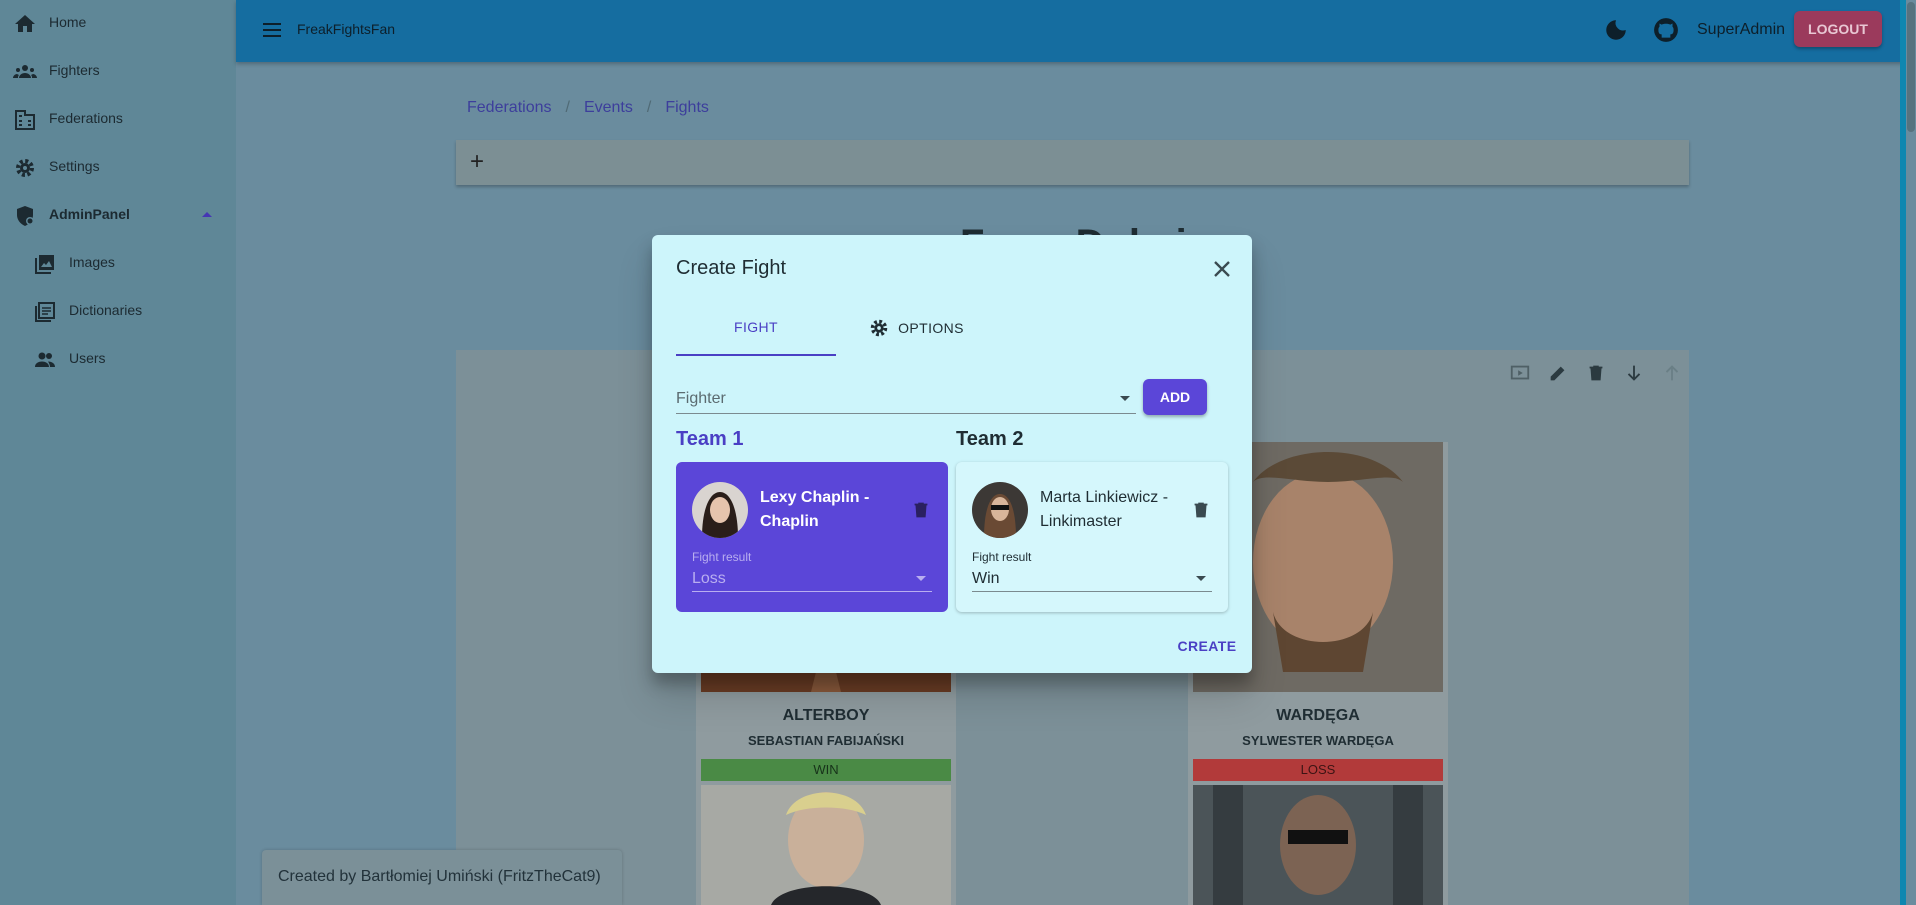  What do you see at coordinates (92, 262) in the screenshot?
I see `sidebar-item-label: Images` at bounding box center [92, 262].